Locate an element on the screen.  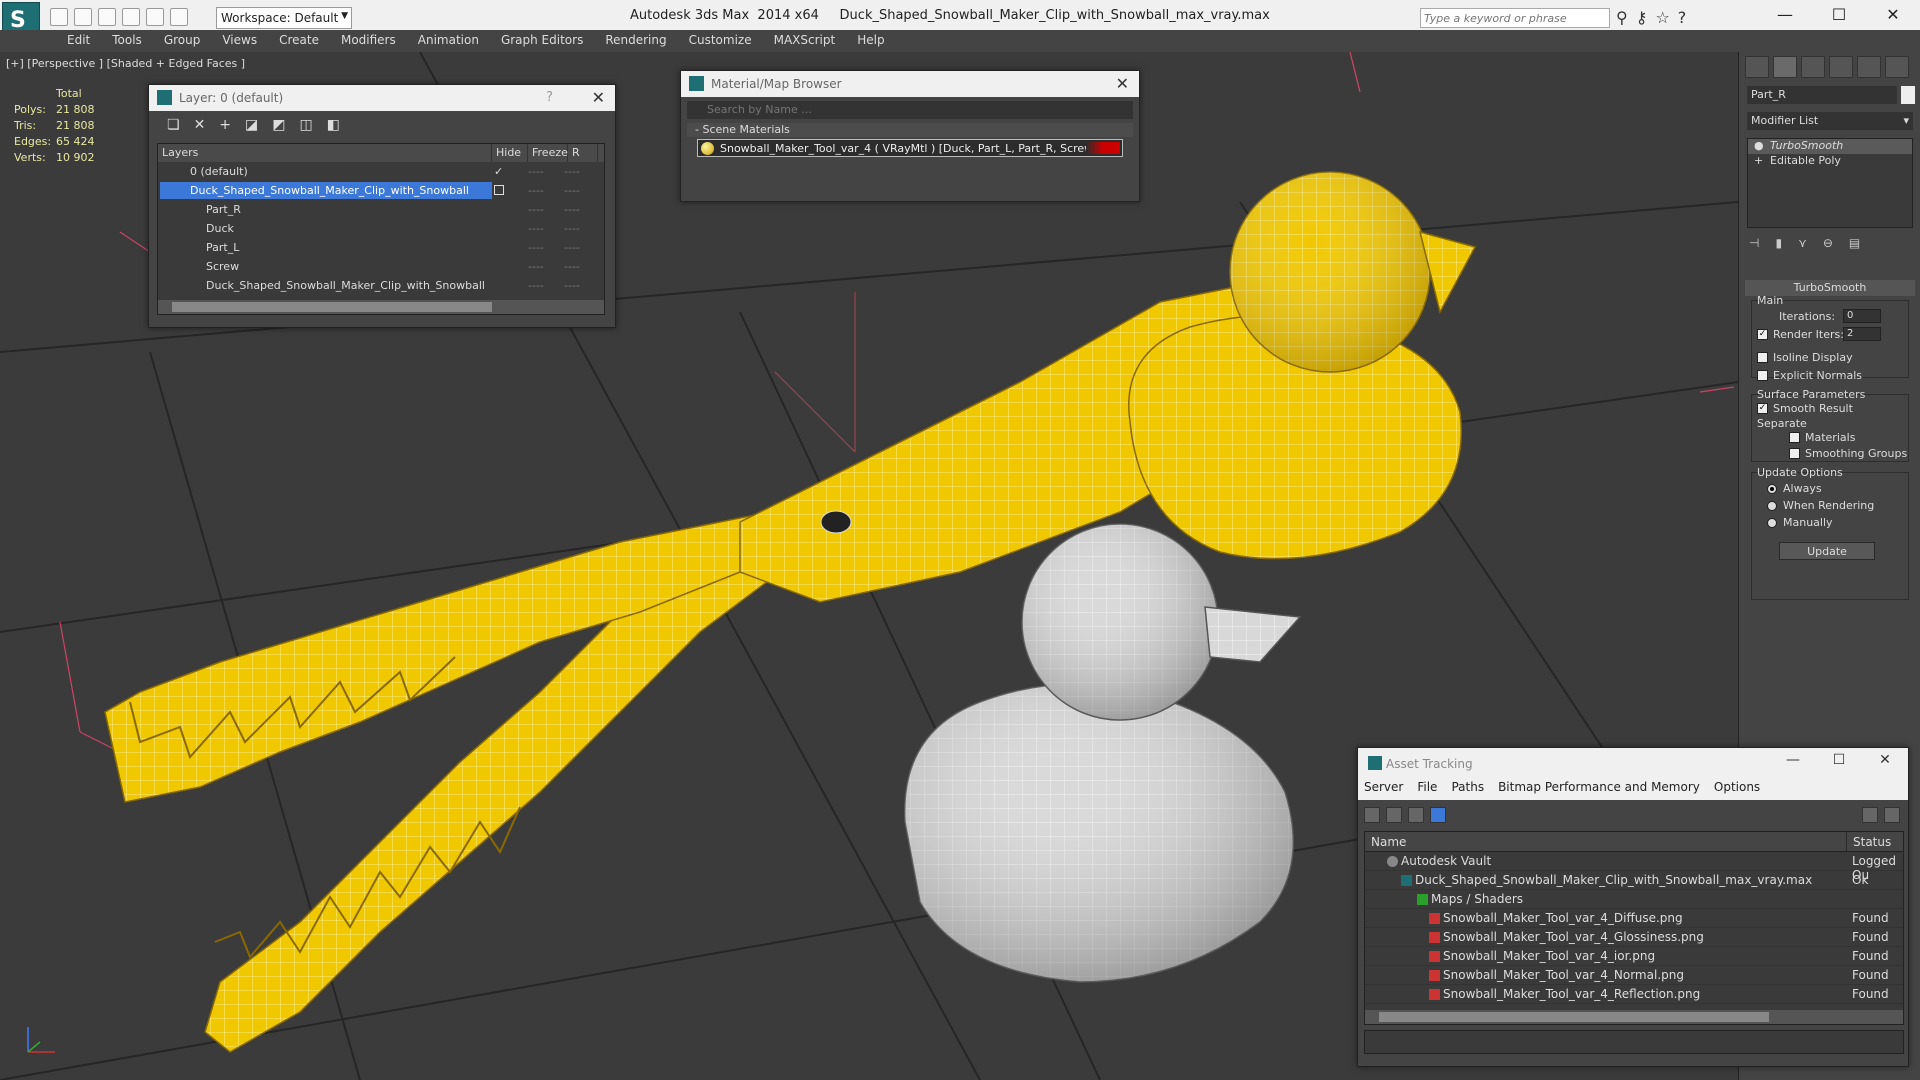
undo-icon is located at coordinates (131, 17).